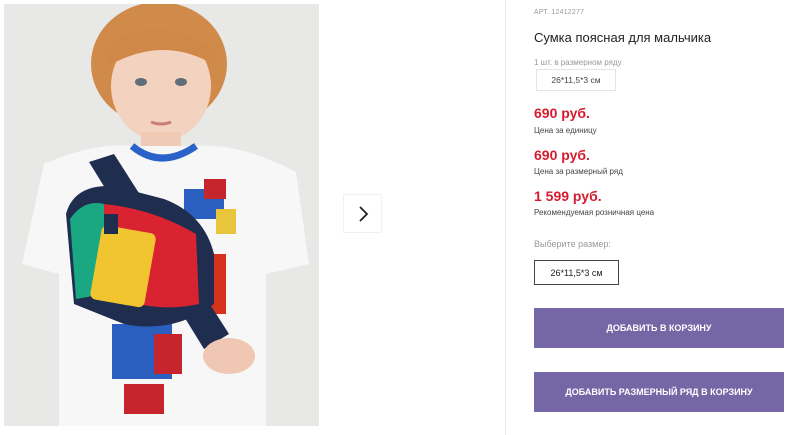  Describe the element at coordinates (572, 244) in the screenshot. I see `size-caption: Выберите размер:` at that location.